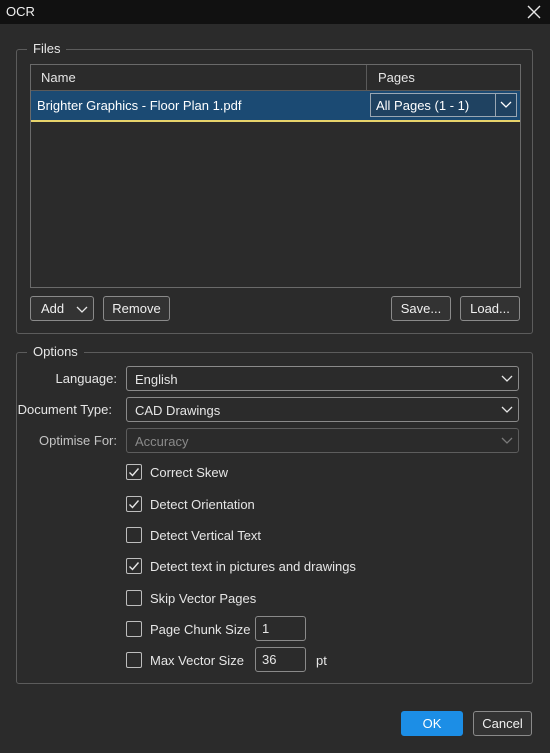 This screenshot has width=550, height=753. What do you see at coordinates (134, 598) in the screenshot?
I see `skip-vector-pages-checkbox` at bounding box center [134, 598].